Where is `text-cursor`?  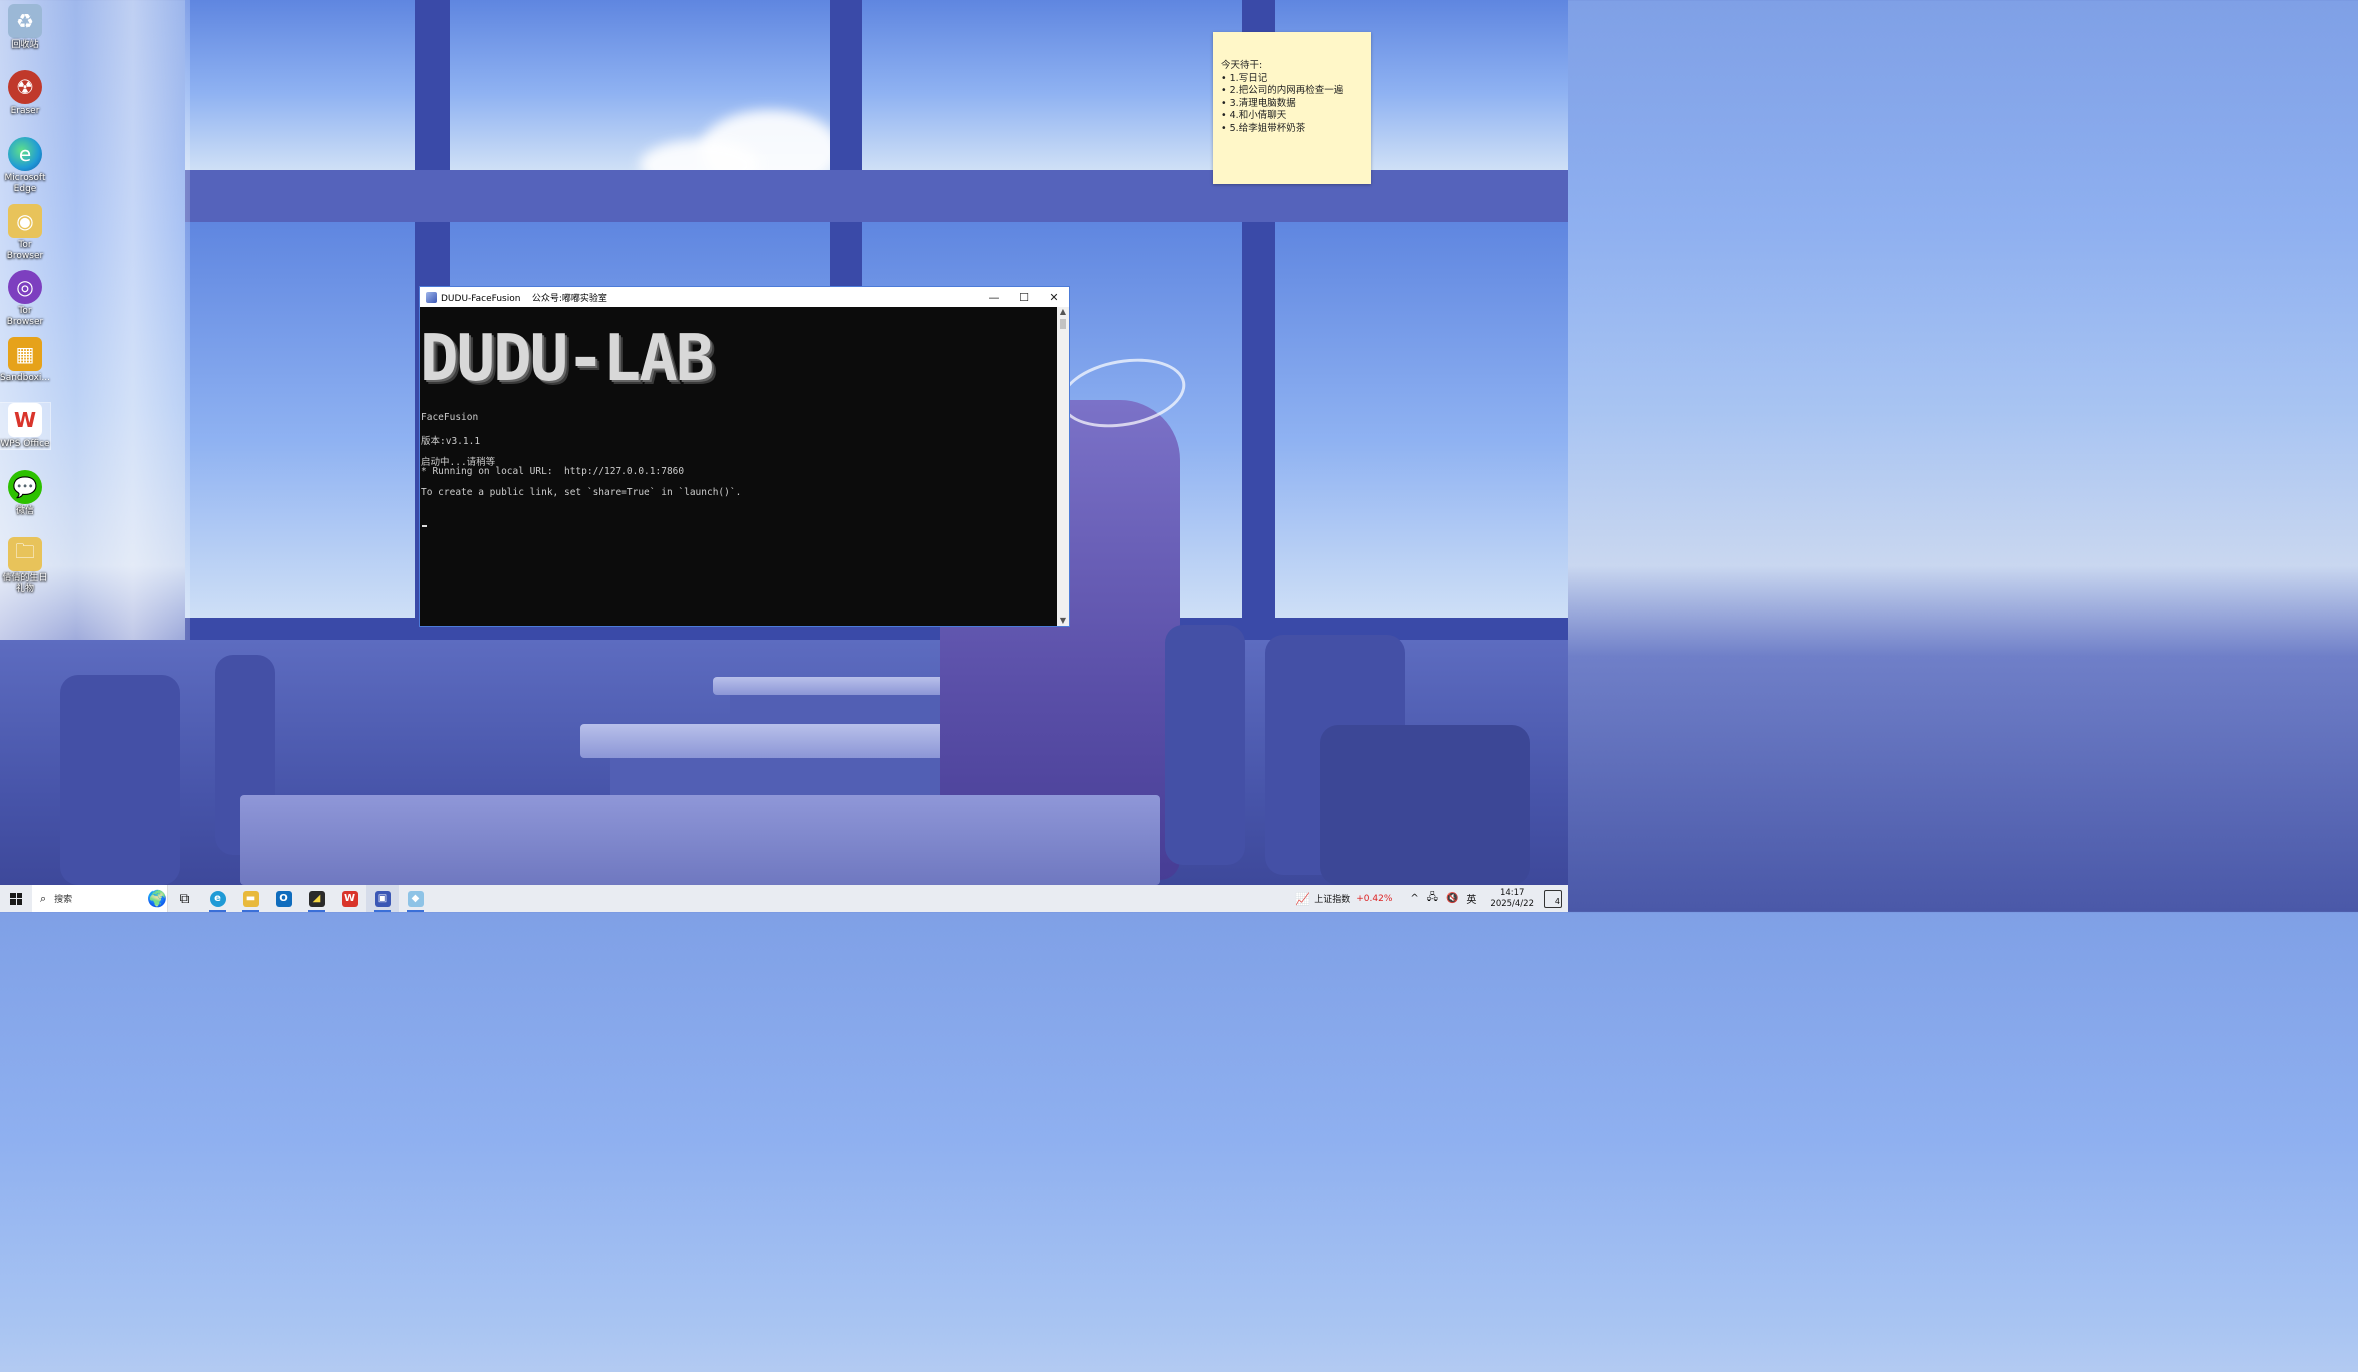 text-cursor is located at coordinates (424, 526).